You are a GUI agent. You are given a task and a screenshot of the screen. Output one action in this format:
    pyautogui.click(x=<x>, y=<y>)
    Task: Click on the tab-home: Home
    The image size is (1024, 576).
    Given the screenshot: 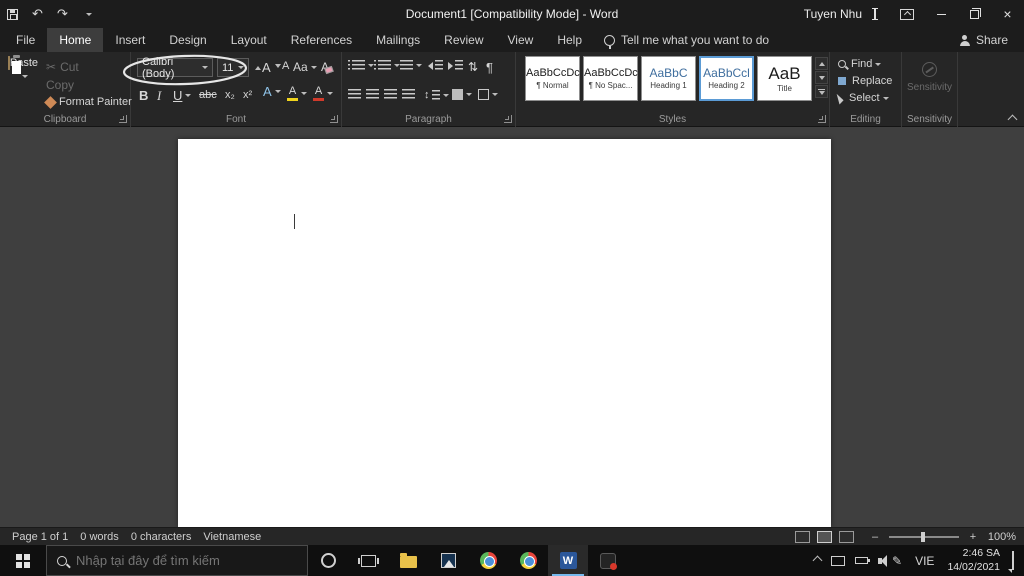 What is the action you would take?
    pyautogui.click(x=75, y=40)
    